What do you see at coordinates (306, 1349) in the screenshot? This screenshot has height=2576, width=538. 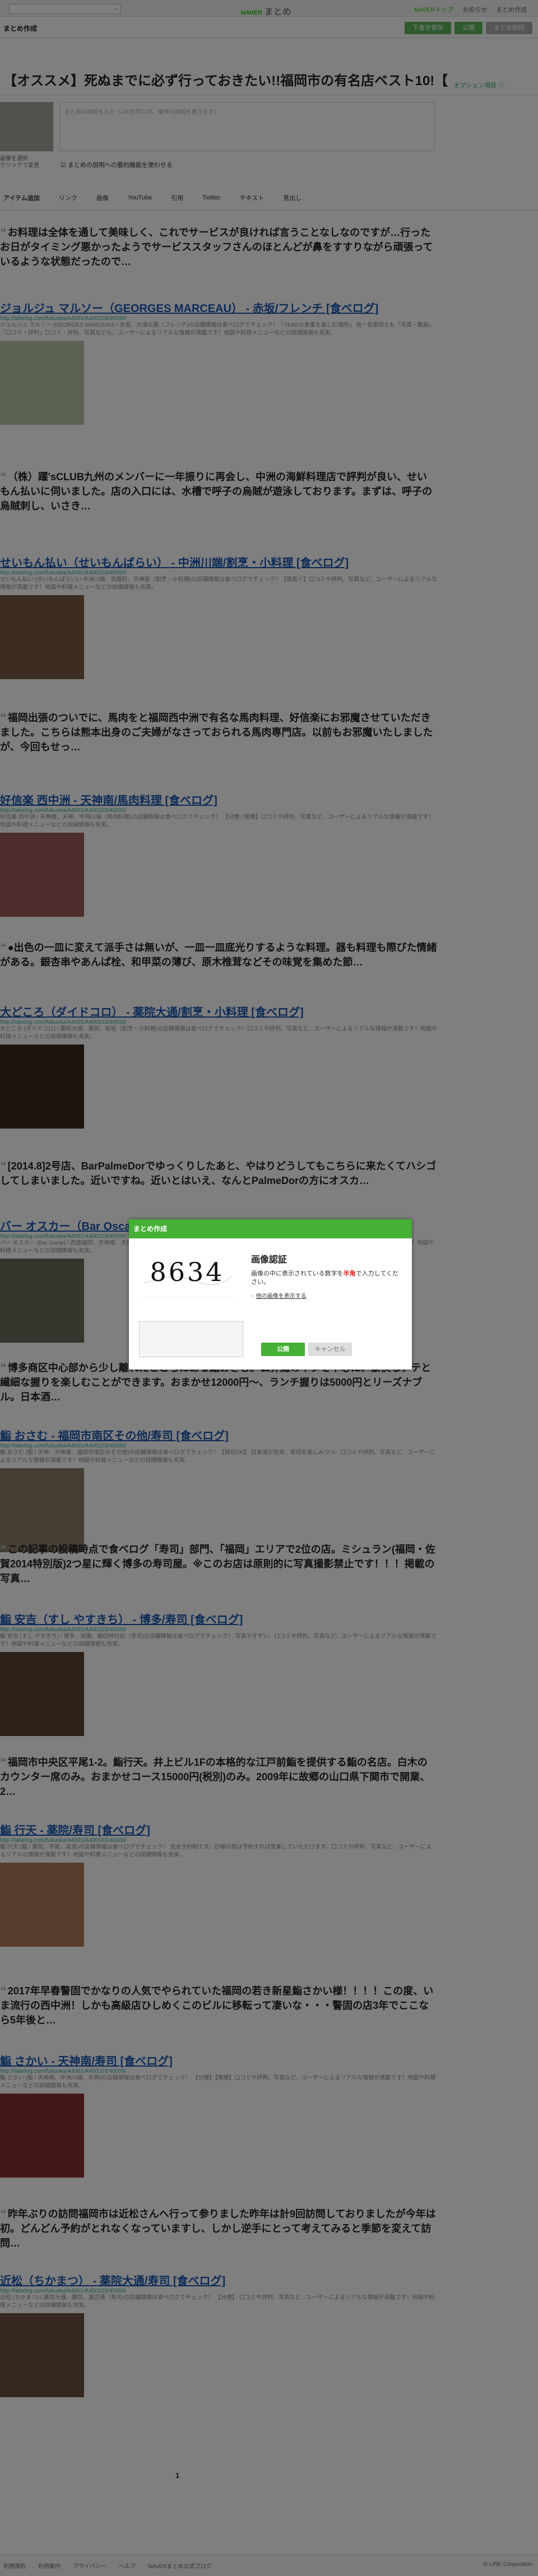 I see `dialog-buttons: 公開 キャンセル` at bounding box center [306, 1349].